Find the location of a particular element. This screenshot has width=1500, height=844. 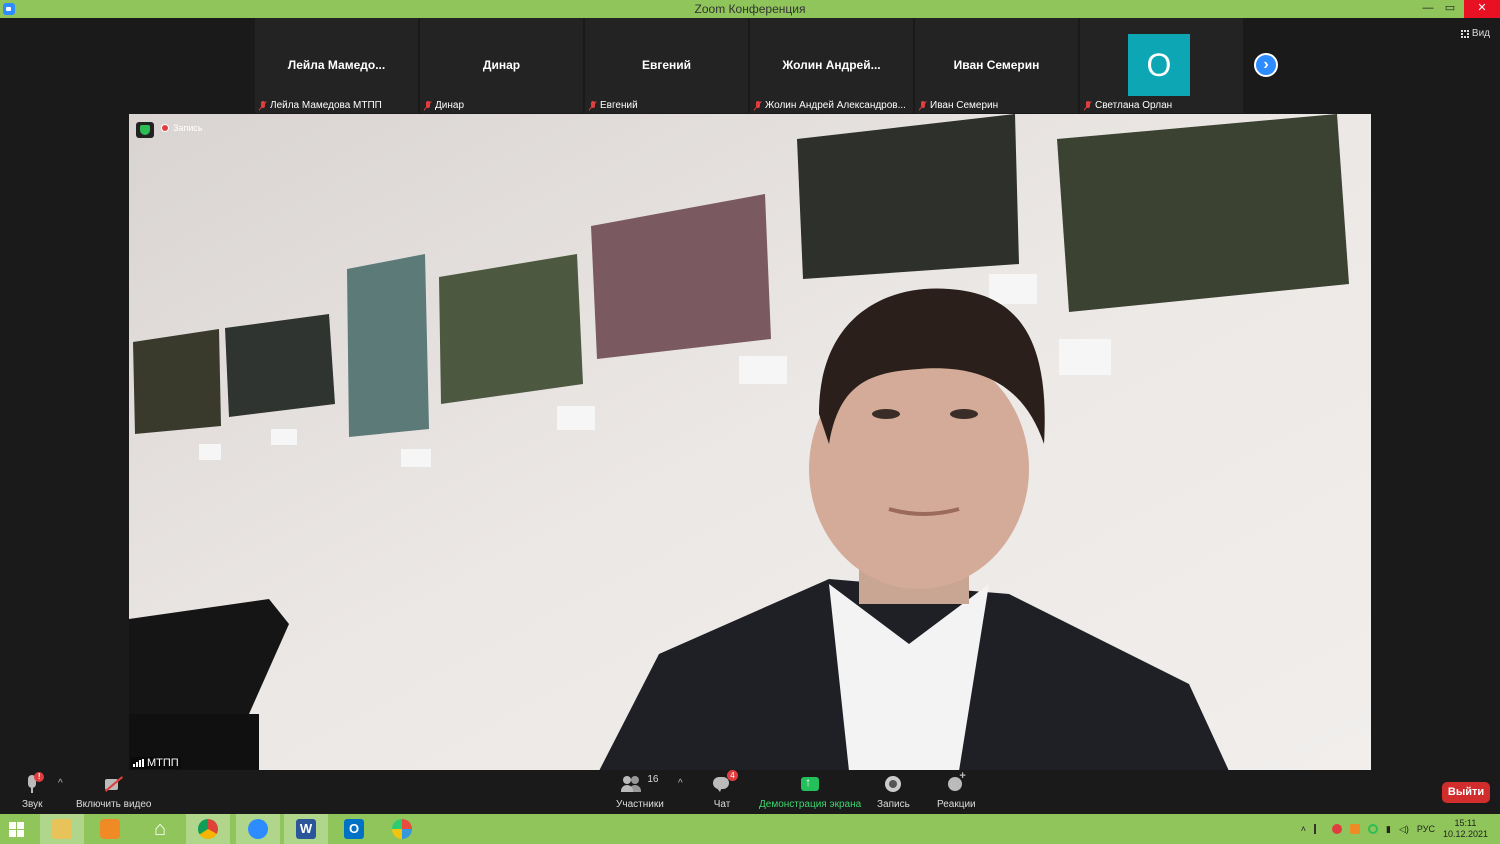

chrome-icon is located at coordinates (208, 829).